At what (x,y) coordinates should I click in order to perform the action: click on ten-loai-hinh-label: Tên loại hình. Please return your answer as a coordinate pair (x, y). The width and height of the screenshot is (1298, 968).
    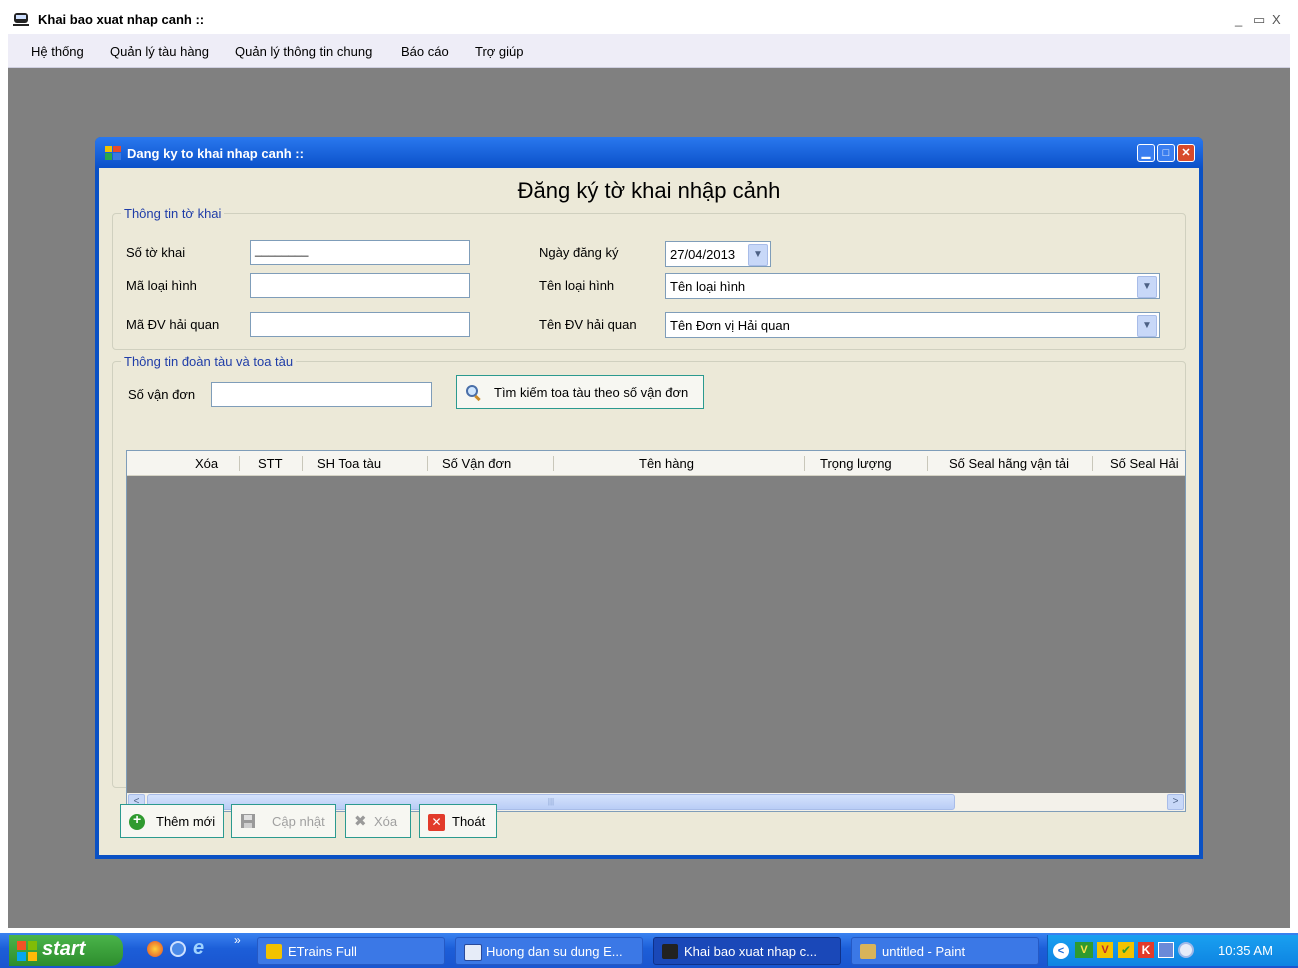
    Looking at the image, I should click on (577, 285).